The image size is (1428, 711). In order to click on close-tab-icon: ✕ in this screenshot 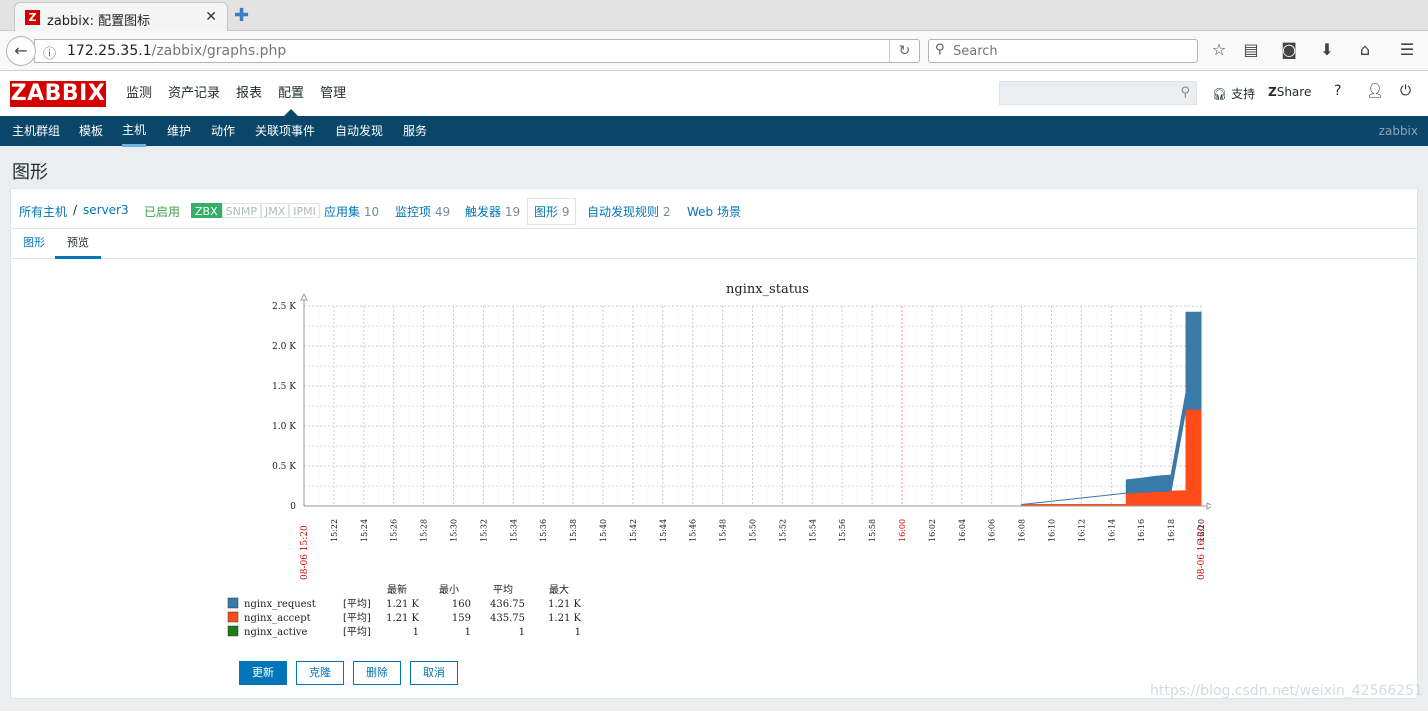, I will do `click(211, 17)`.